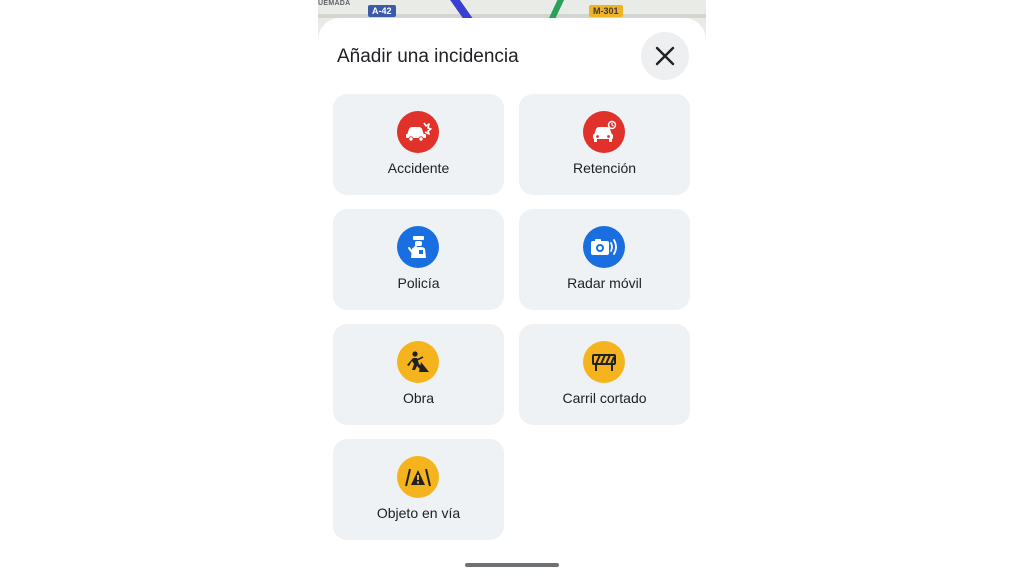 This screenshot has height=576, width=1024. Describe the element at coordinates (418, 132) in the screenshot. I see `car-crash-icon` at that location.